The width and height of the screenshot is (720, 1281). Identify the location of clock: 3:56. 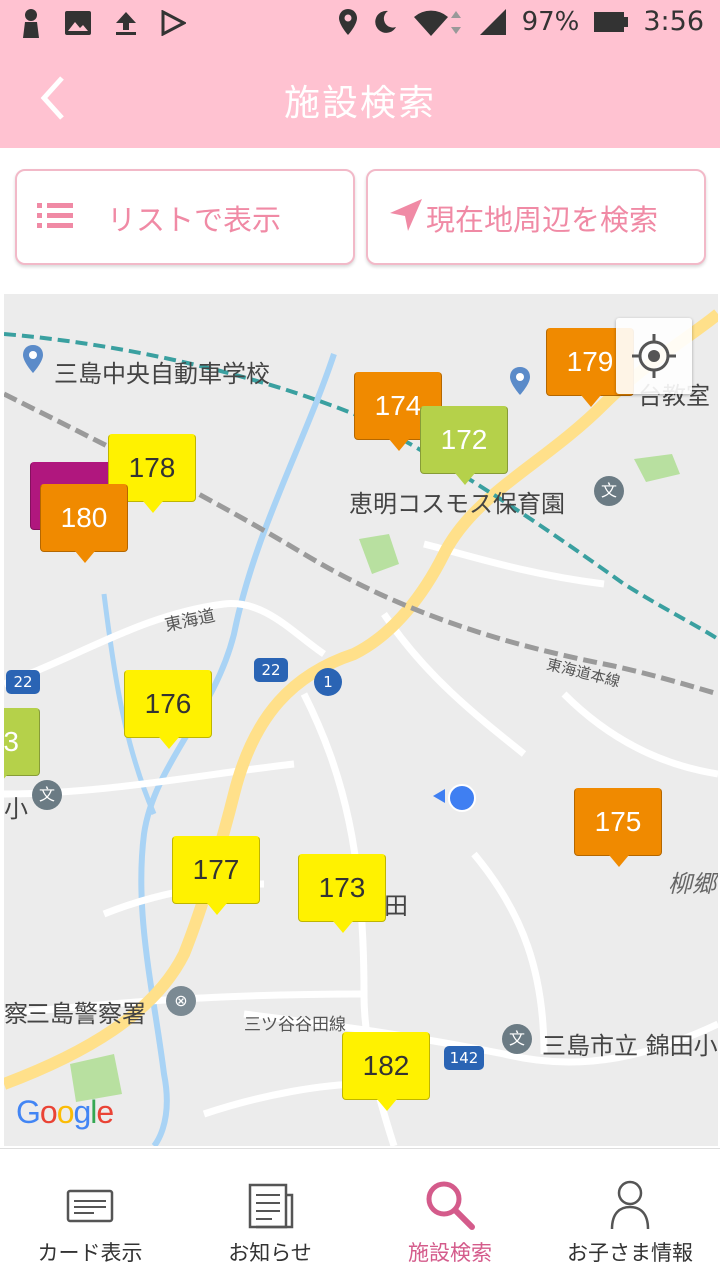
(673, 21).